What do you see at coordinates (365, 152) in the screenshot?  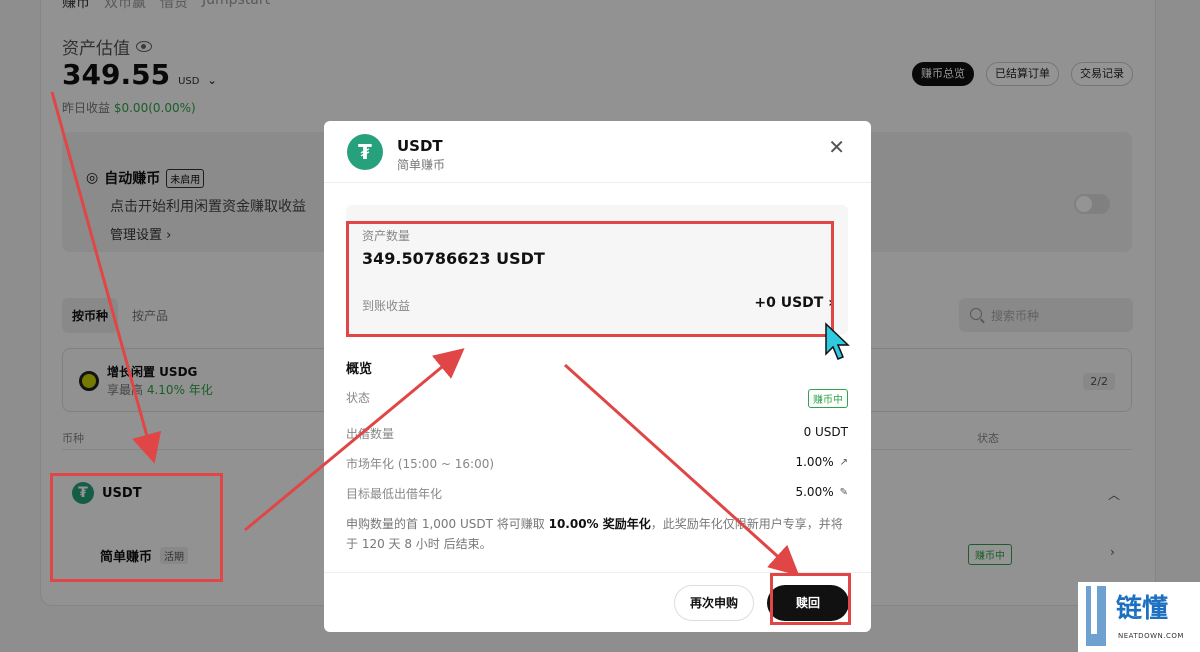 I see `tether-icon: ₮` at bounding box center [365, 152].